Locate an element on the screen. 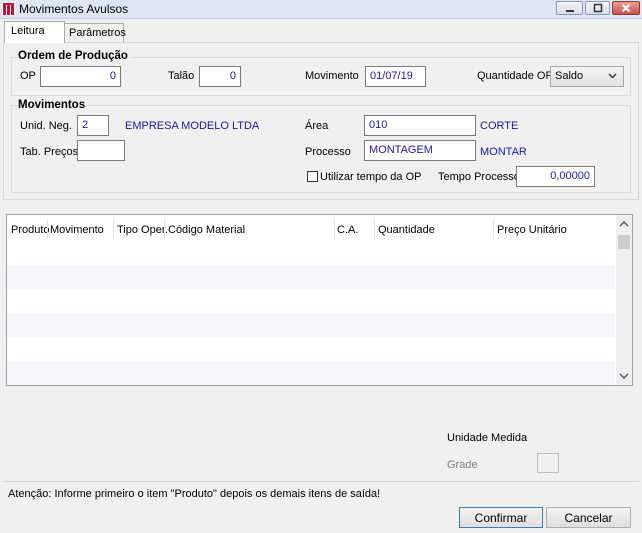 The image size is (642, 533). chevron-up-icon is located at coordinates (624, 223).